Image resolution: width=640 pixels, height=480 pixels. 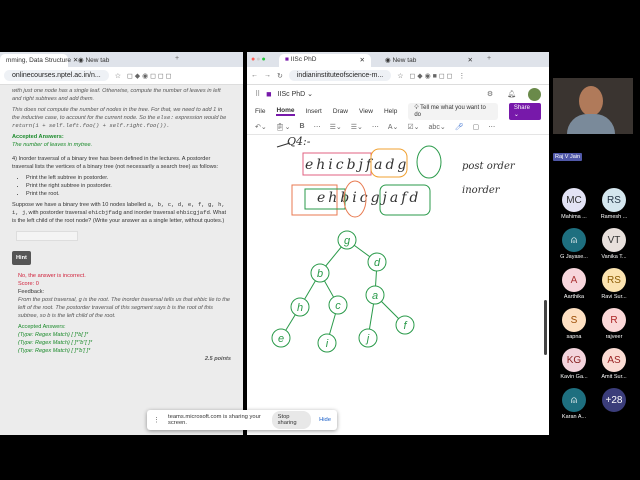 I want to click on sticky-note-icon: ▢, so click(x=476, y=127).